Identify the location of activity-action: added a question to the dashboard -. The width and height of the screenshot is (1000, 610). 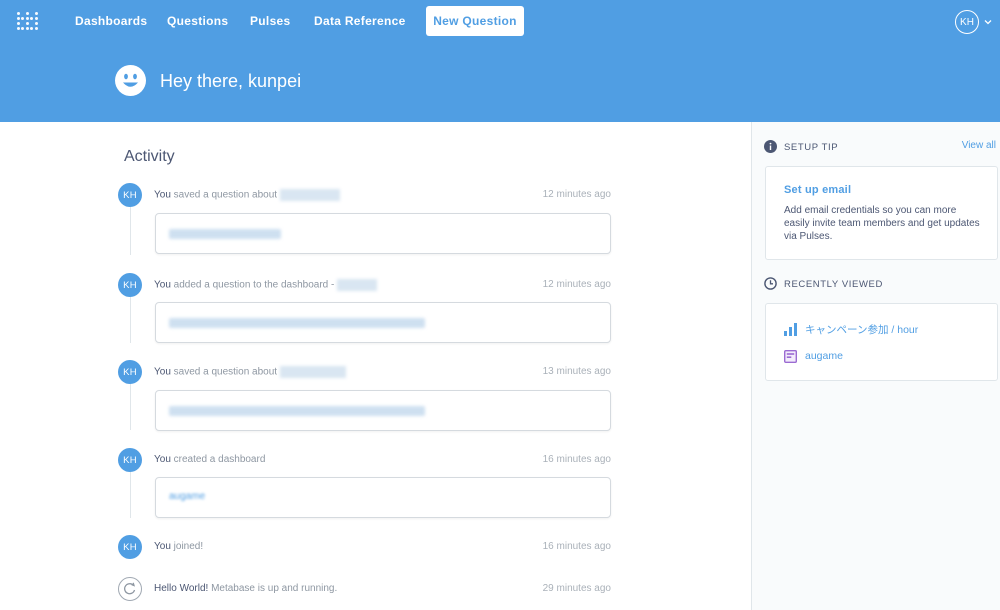
(254, 285).